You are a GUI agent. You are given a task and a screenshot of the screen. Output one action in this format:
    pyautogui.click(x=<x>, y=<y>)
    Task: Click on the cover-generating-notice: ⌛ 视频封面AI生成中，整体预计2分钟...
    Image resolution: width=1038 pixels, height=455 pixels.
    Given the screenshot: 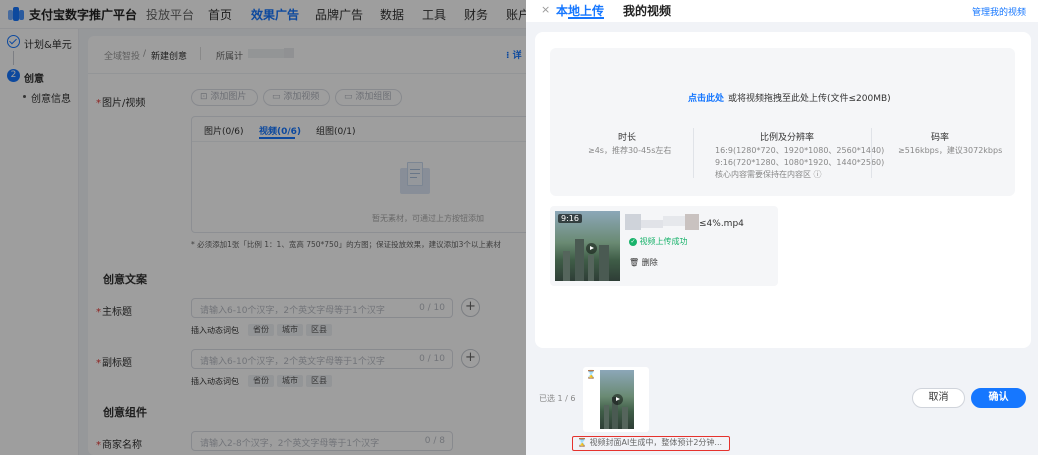 What is the action you would take?
    pyautogui.click(x=651, y=443)
    